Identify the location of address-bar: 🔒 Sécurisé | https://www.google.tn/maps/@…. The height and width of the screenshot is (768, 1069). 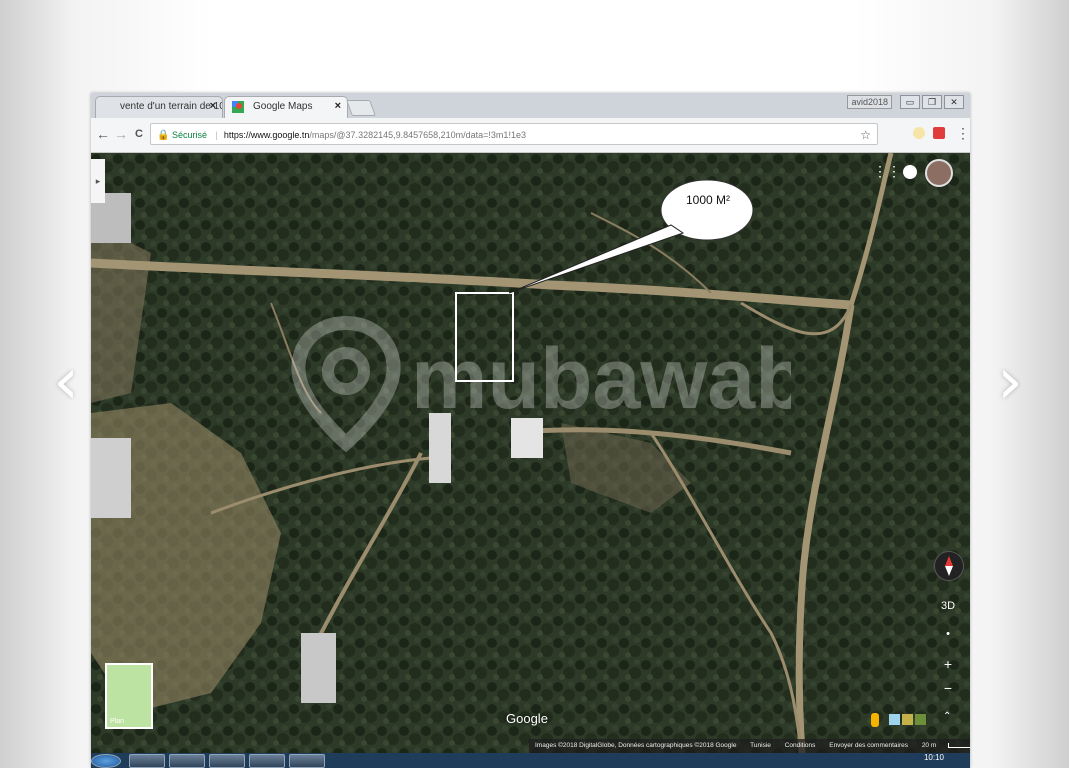
(514, 134).